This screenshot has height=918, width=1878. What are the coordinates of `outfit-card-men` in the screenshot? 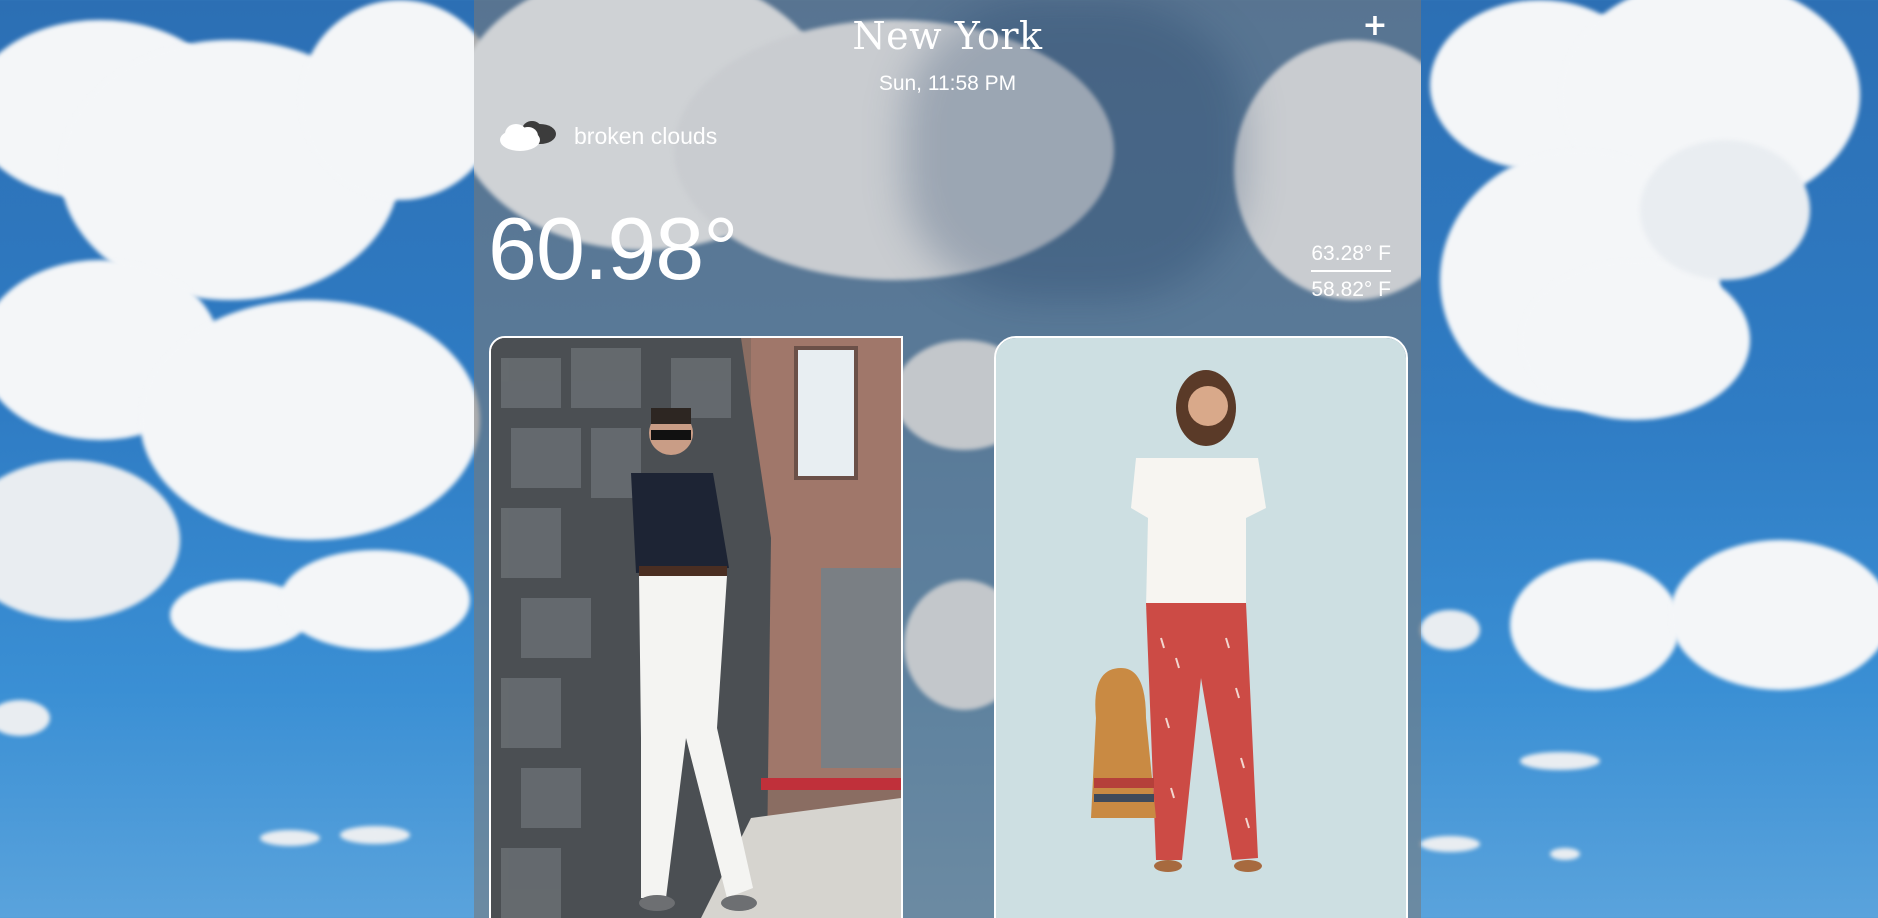 It's located at (696, 627).